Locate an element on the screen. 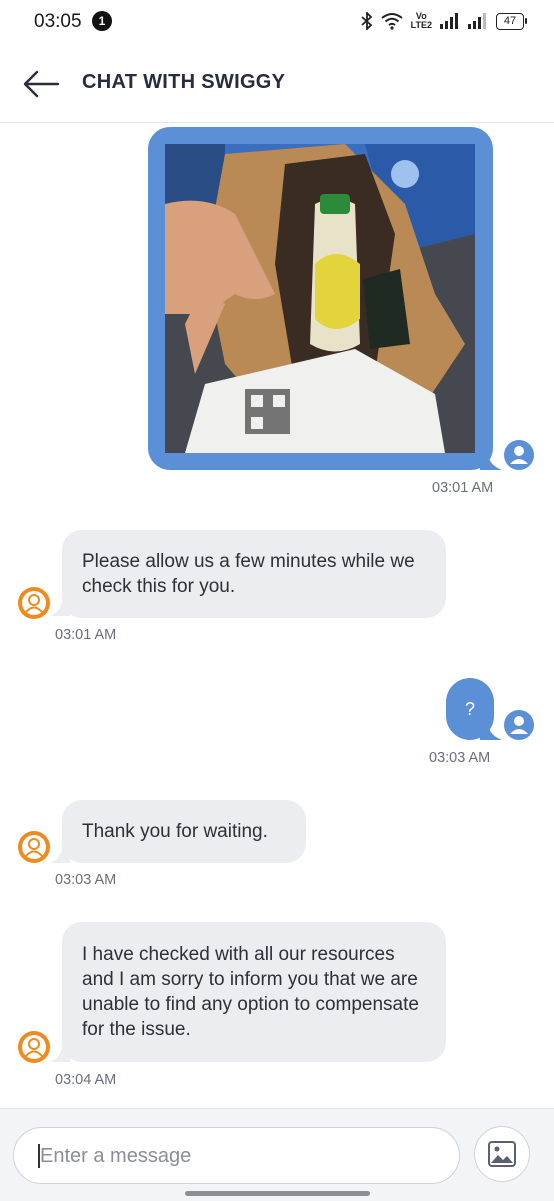 The width and height of the screenshot is (554, 1201). status-time: 03:05 is located at coordinates (58, 21).